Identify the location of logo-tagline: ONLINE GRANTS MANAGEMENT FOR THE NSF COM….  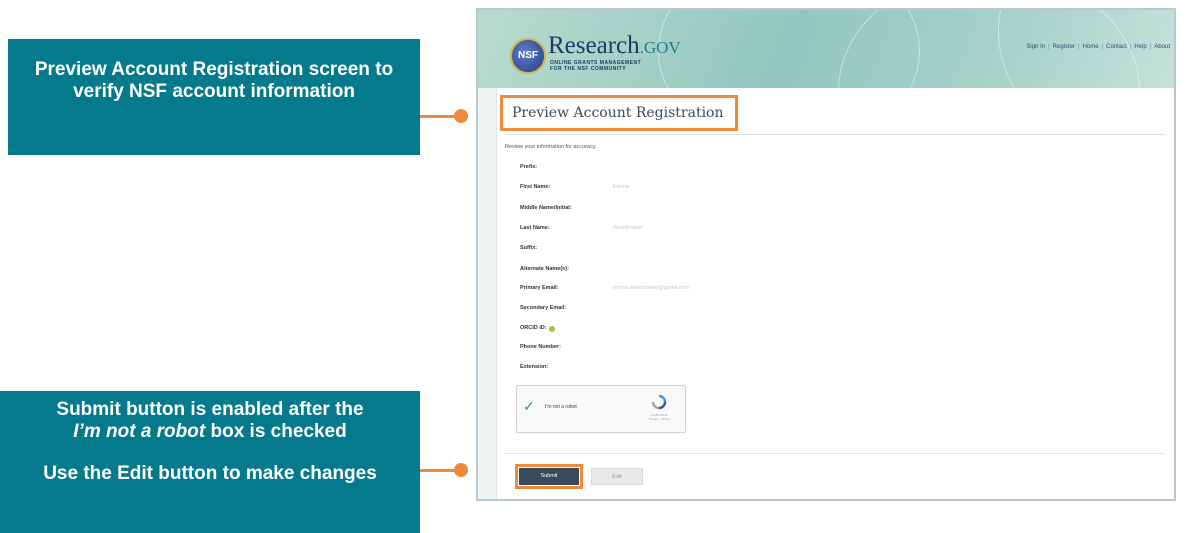
(595, 66).